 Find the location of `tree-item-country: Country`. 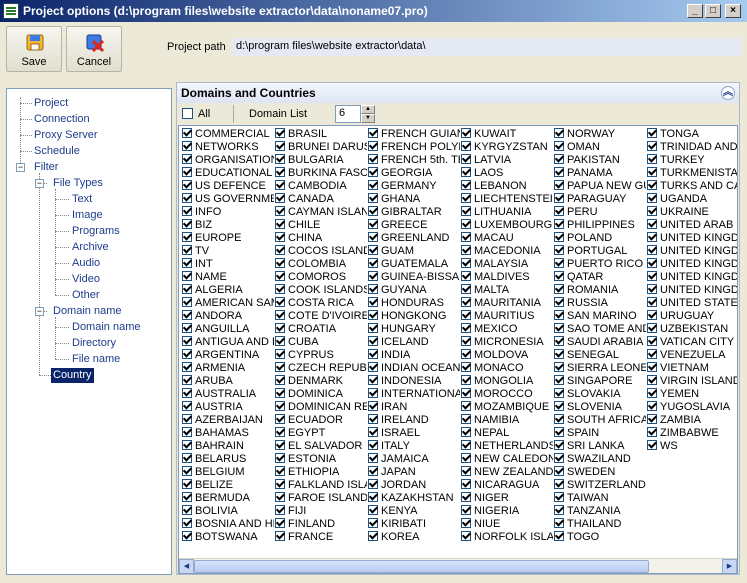

tree-item-country: Country is located at coordinates (72, 375).